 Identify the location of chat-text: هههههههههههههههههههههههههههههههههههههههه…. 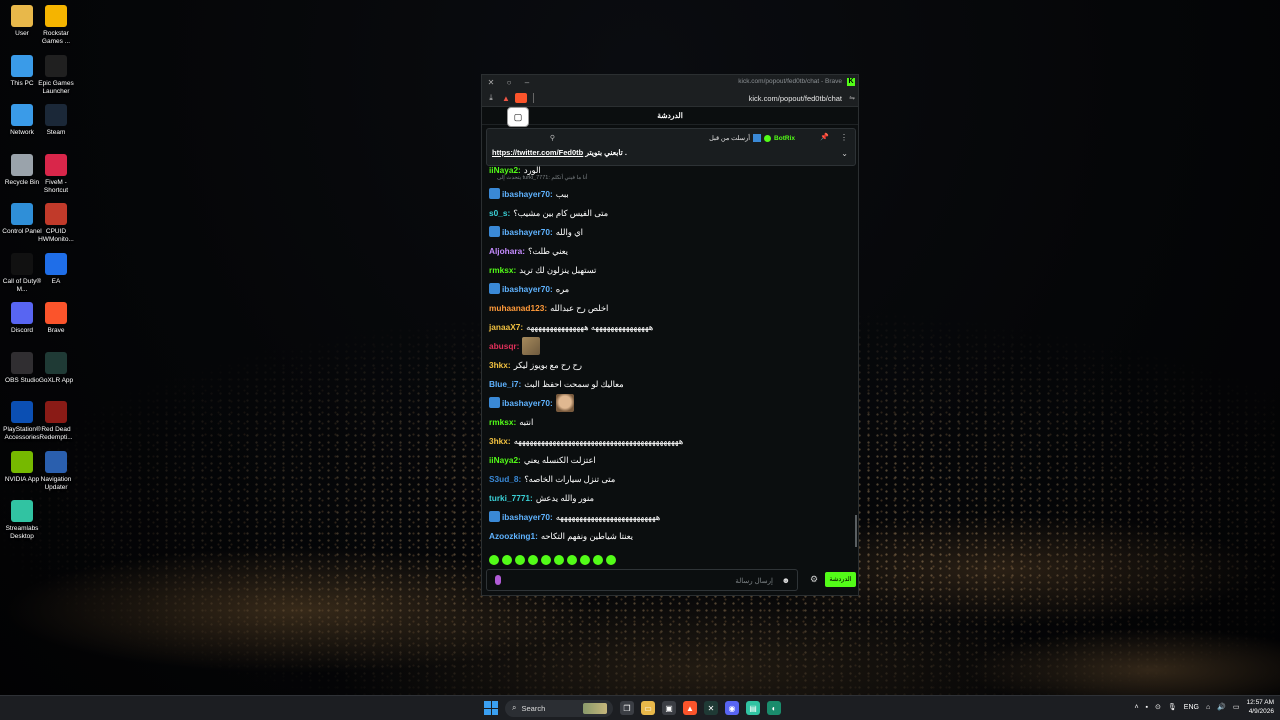
(598, 440).